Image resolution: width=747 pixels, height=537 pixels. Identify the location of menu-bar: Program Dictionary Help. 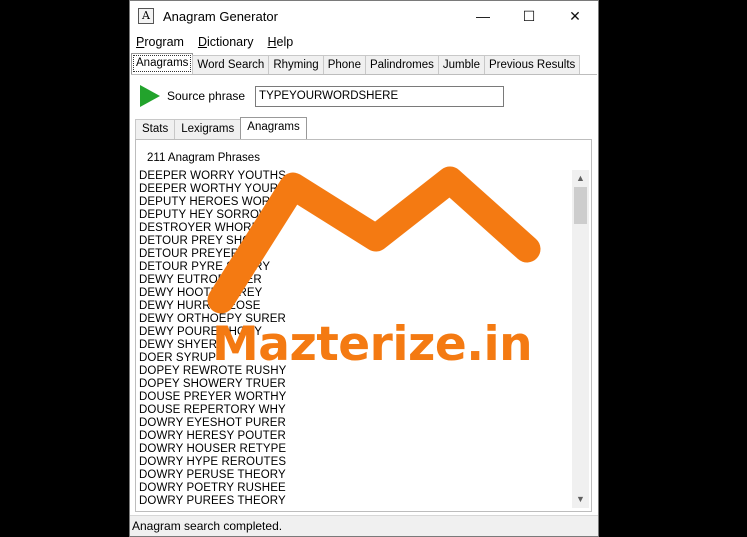
(364, 42).